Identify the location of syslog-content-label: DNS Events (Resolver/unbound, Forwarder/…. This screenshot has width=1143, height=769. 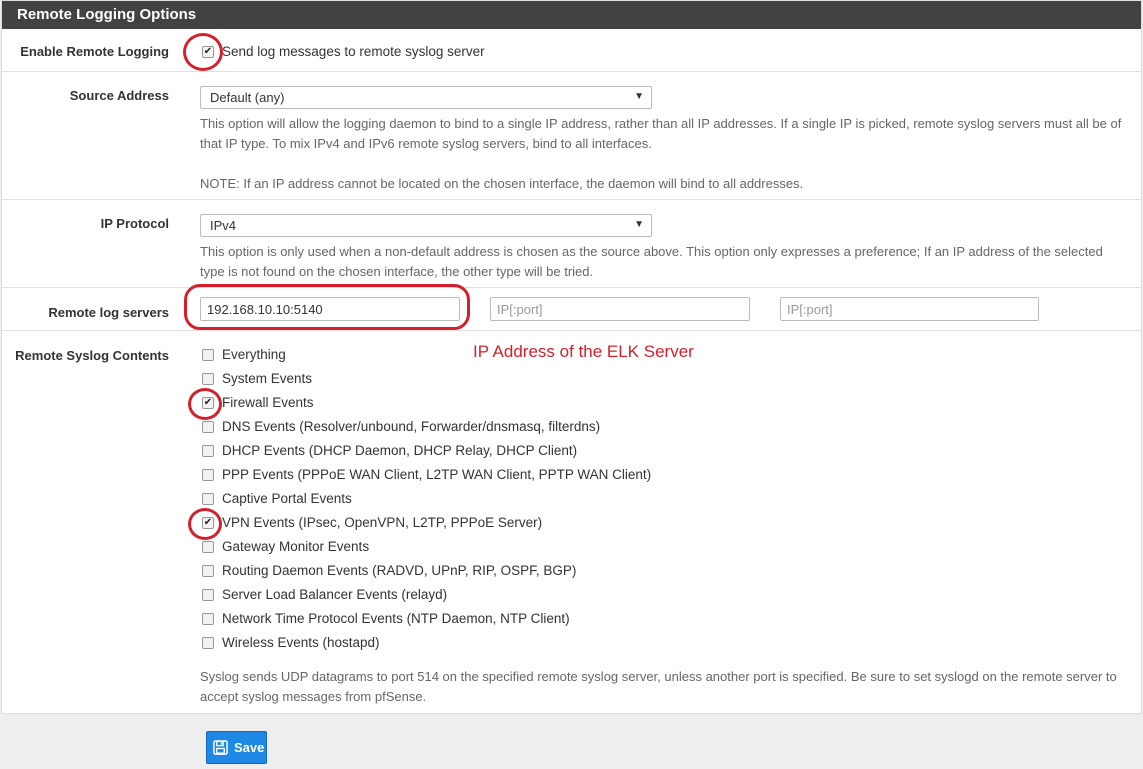
(411, 426).